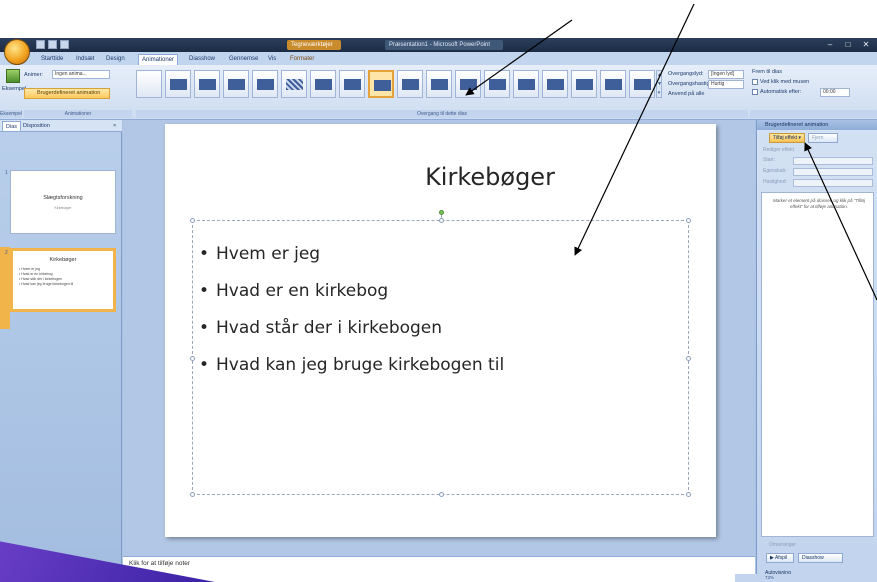  Describe the element at coordinates (769, 160) in the screenshot. I see `start-label: Start:` at that location.